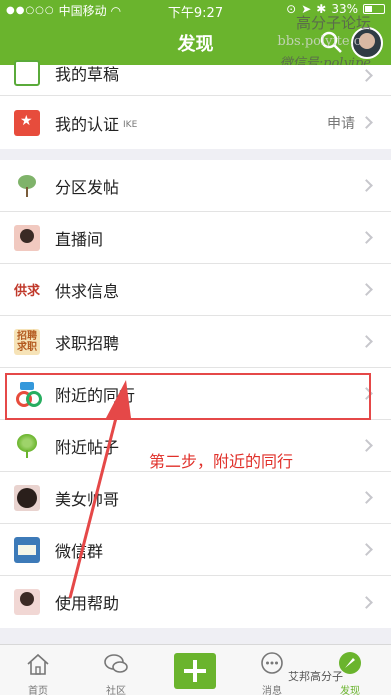 The height and width of the screenshot is (695, 391). I want to click on tab-community: 社区, so click(116, 670).